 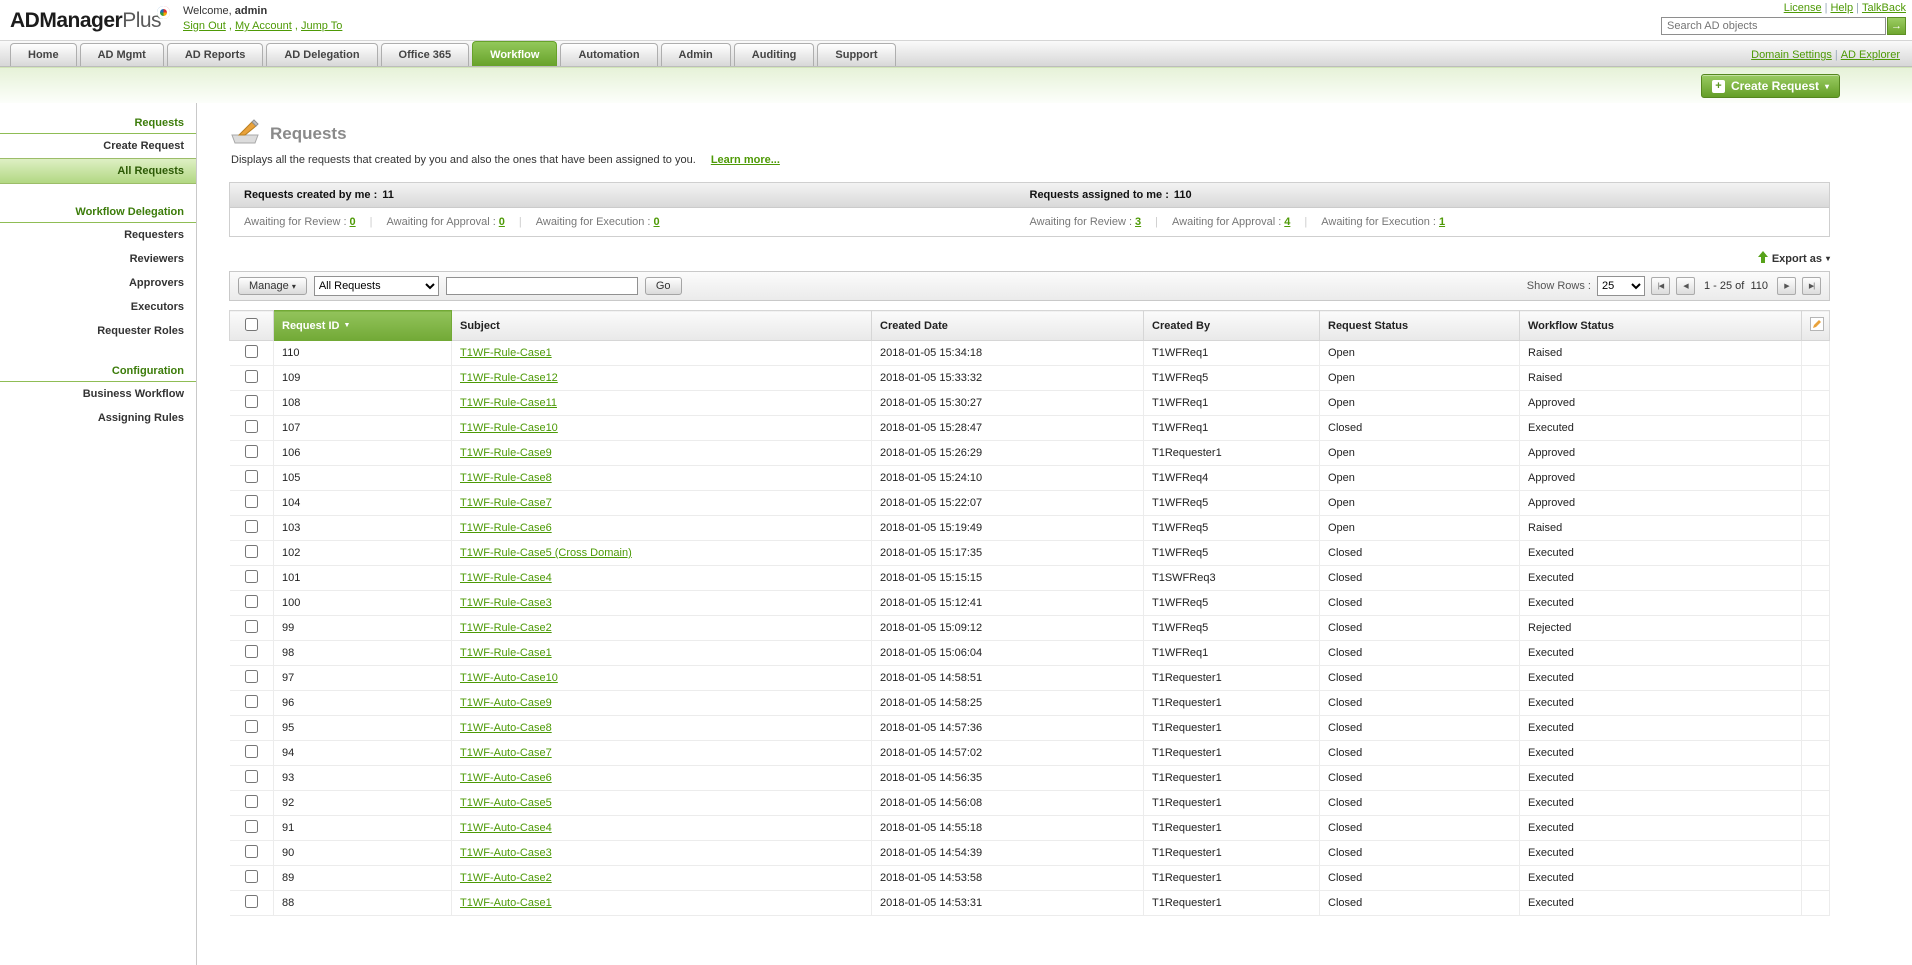 I want to click on column-header-created-date: Created Date, so click(x=1007, y=325).